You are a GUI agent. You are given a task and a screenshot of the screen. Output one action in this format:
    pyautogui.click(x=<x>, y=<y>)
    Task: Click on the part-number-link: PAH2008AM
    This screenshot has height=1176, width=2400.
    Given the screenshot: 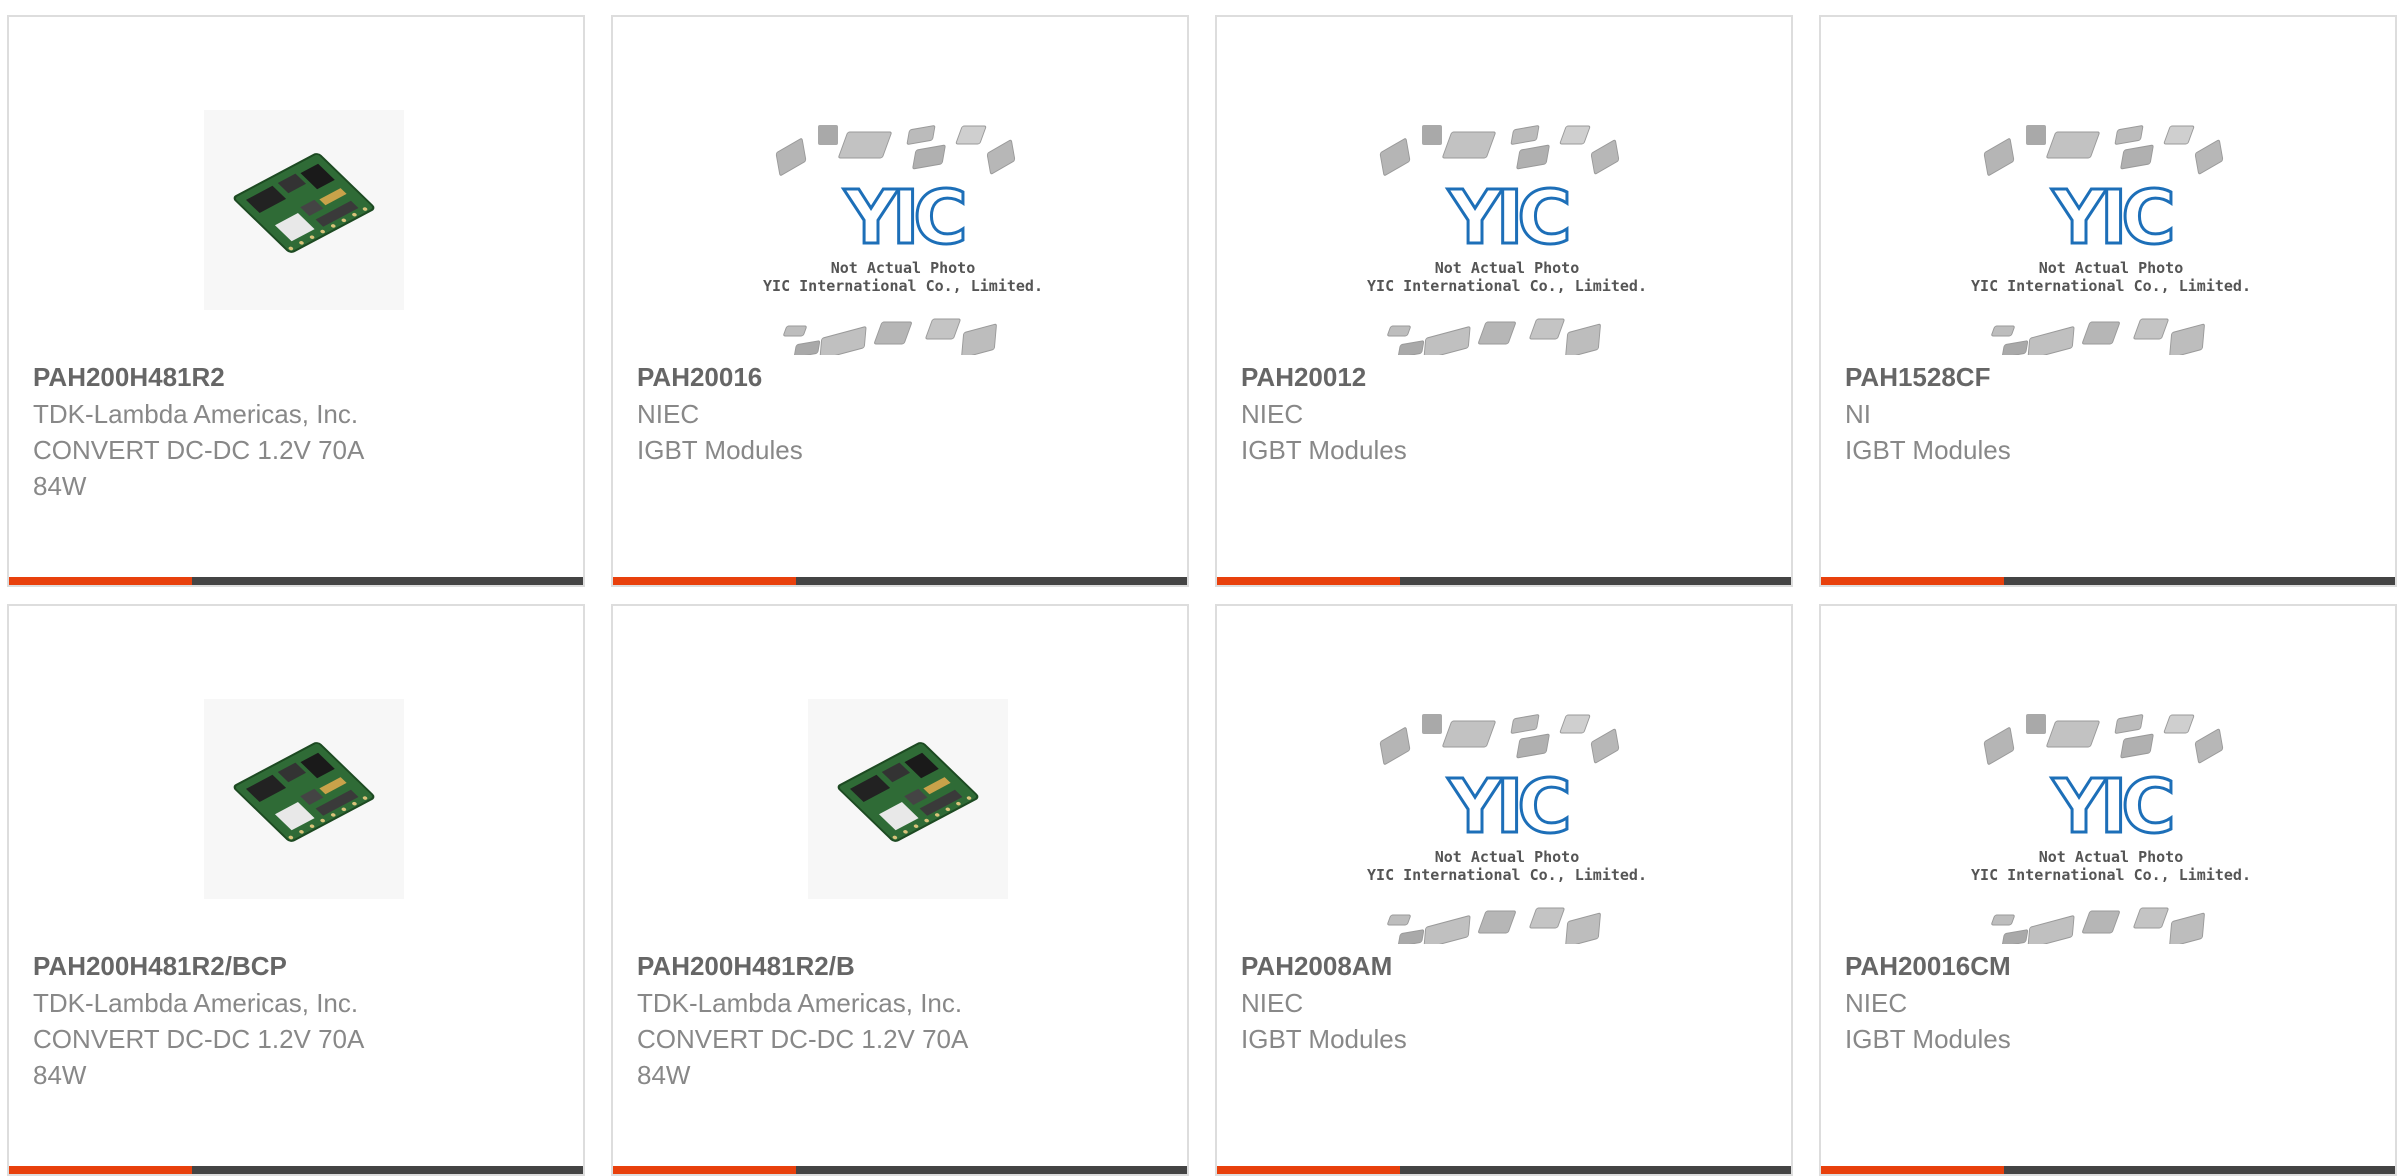 What is the action you would take?
    pyautogui.click(x=1441, y=966)
    